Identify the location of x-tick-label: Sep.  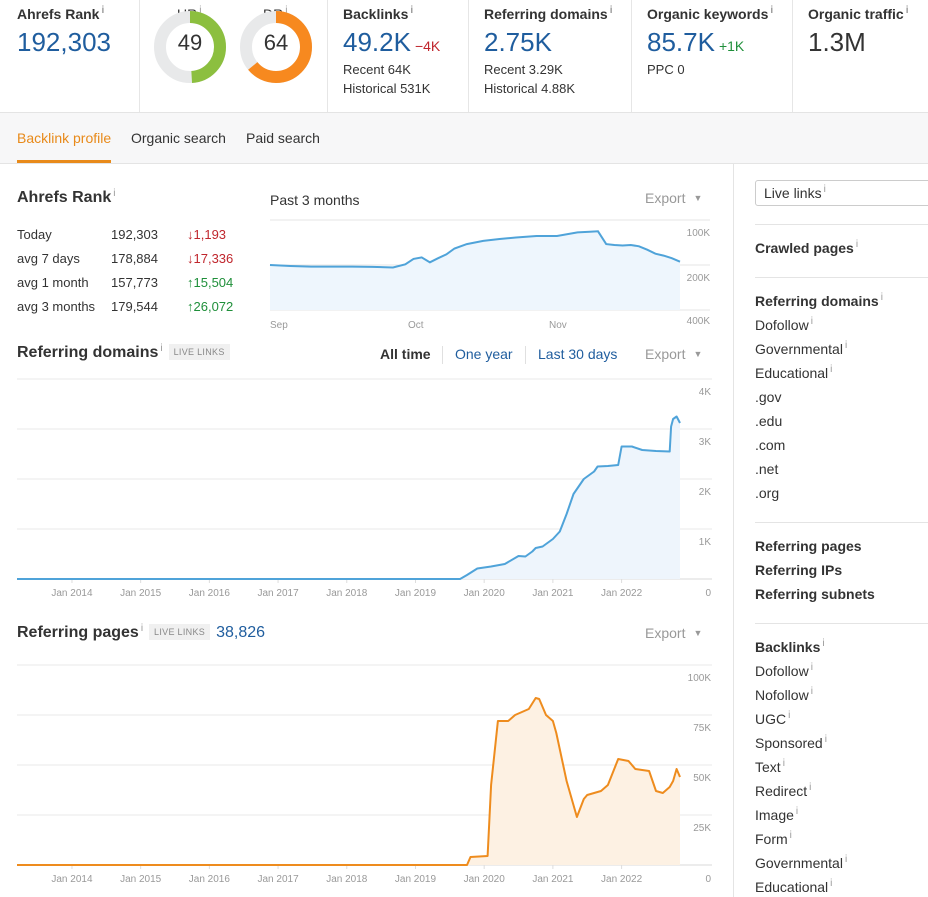
(279, 325).